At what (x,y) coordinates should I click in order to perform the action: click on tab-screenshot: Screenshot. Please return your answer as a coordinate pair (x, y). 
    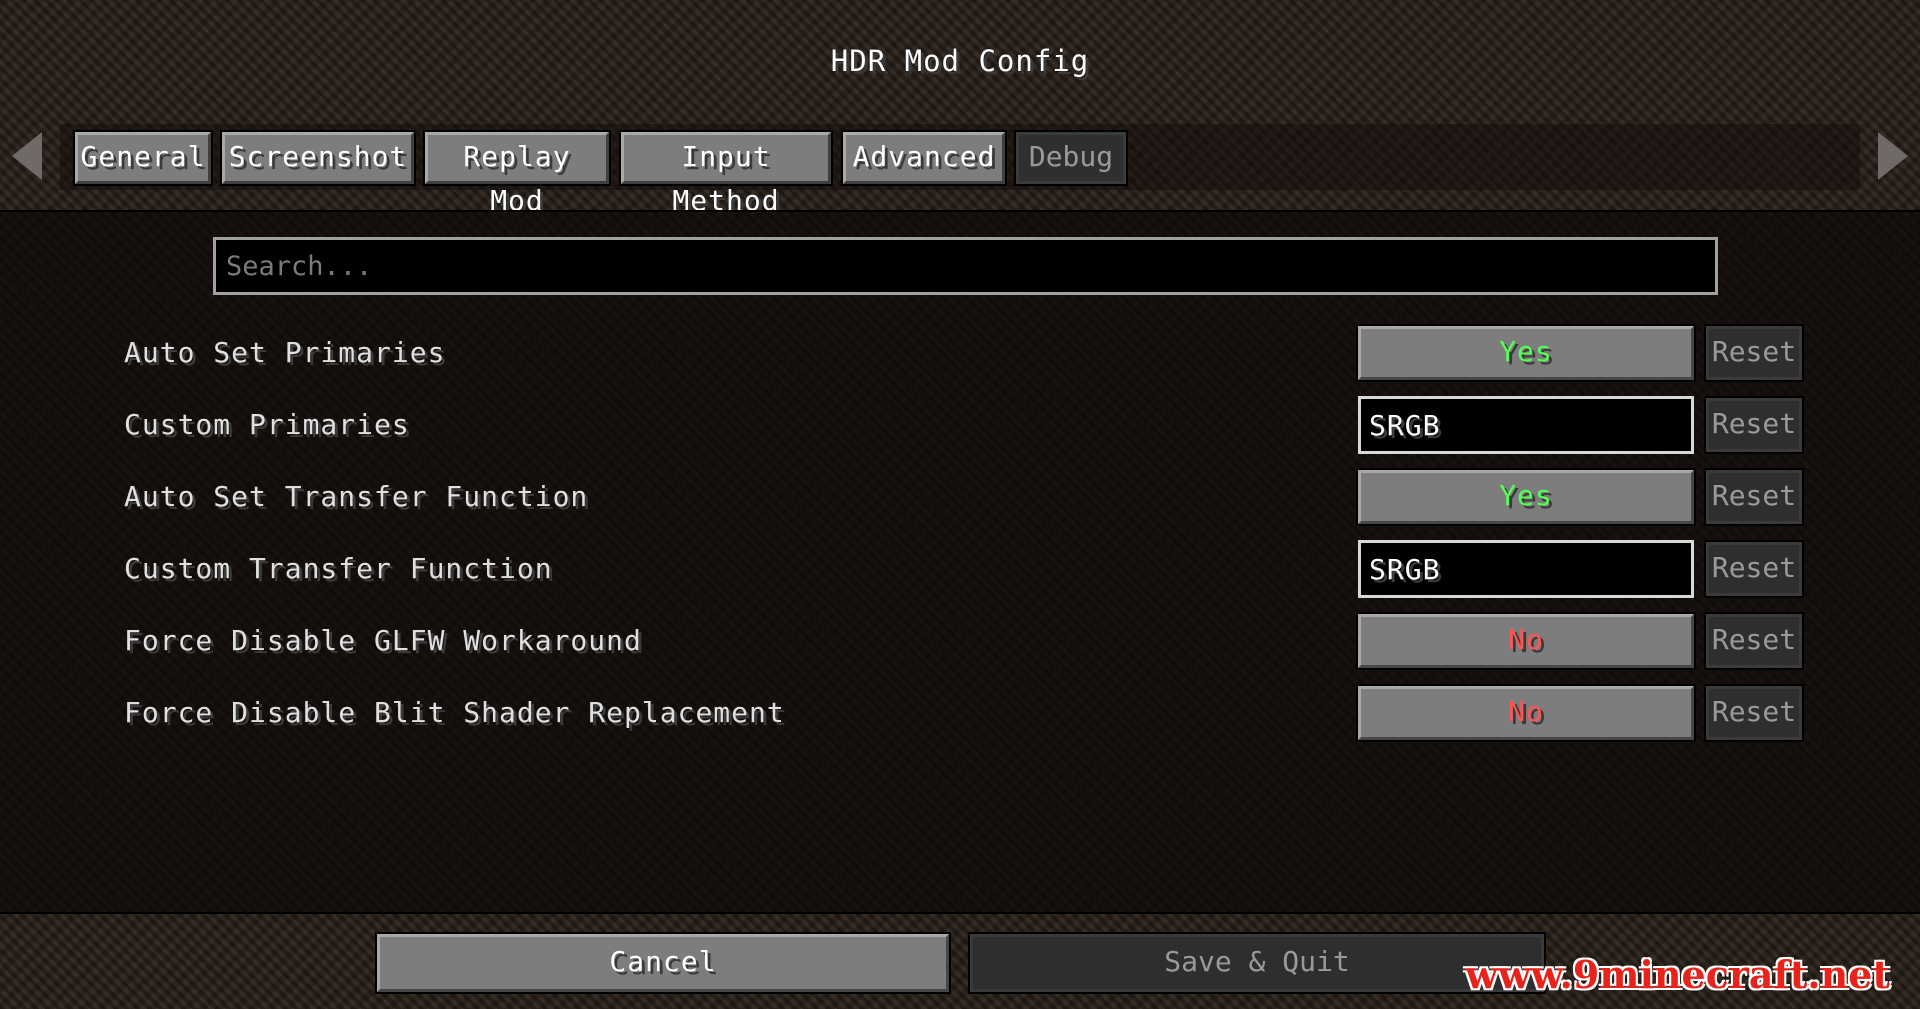
    Looking at the image, I should click on (318, 158).